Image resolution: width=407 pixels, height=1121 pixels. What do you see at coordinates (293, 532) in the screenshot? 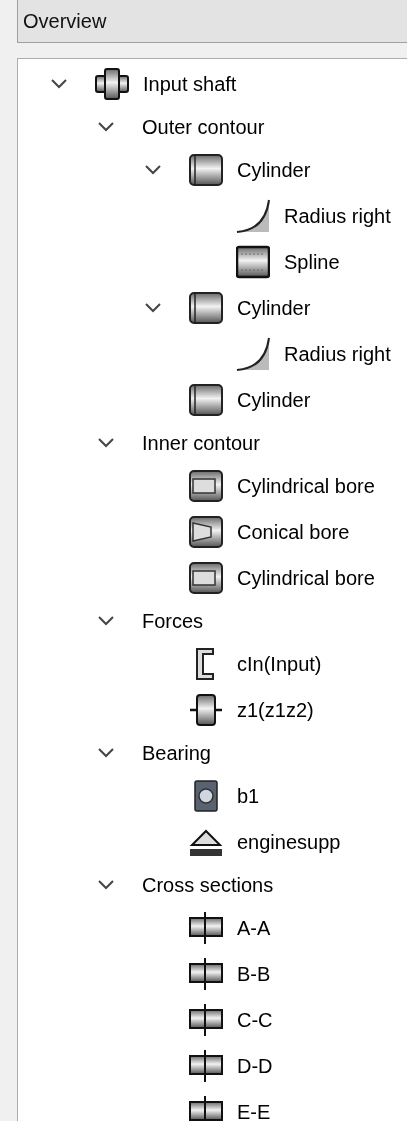
I see `tree-item-label: Conical bore` at bounding box center [293, 532].